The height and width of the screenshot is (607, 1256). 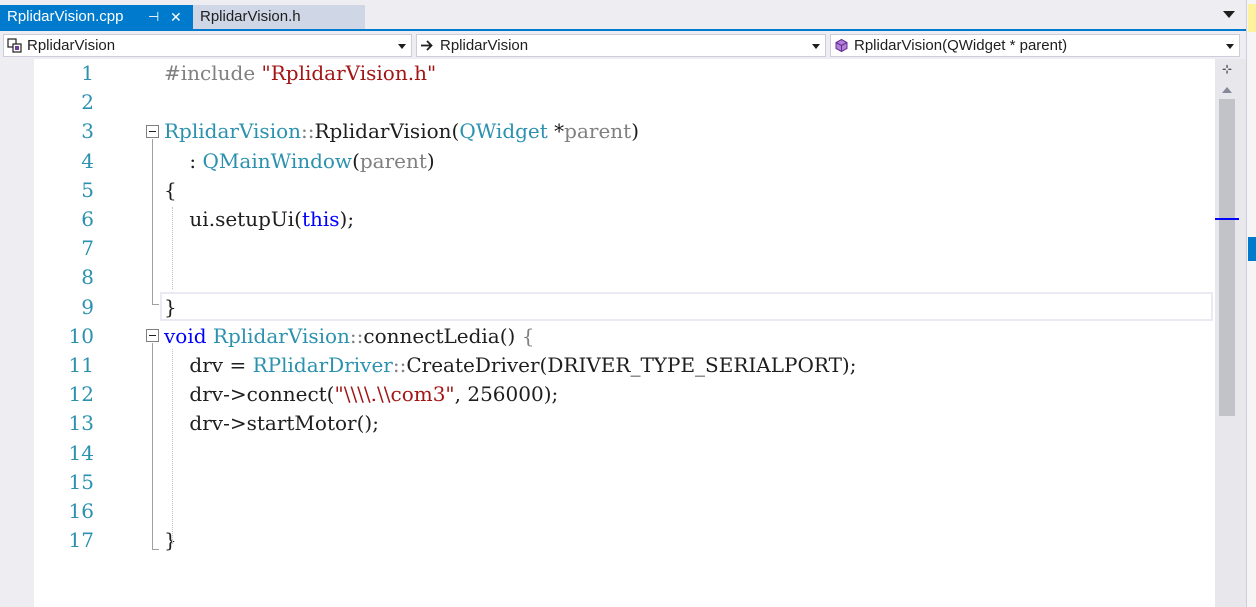 I want to click on code-token: ui.setupUi(, so click(x=233, y=219).